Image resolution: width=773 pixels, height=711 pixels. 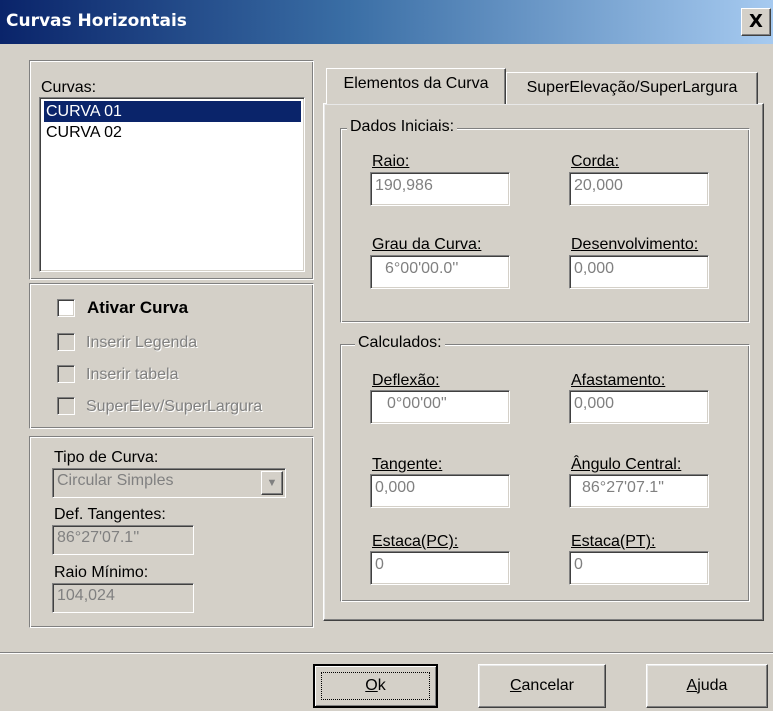 I want to click on afastamento-field: 0,000, so click(x=639, y=407).